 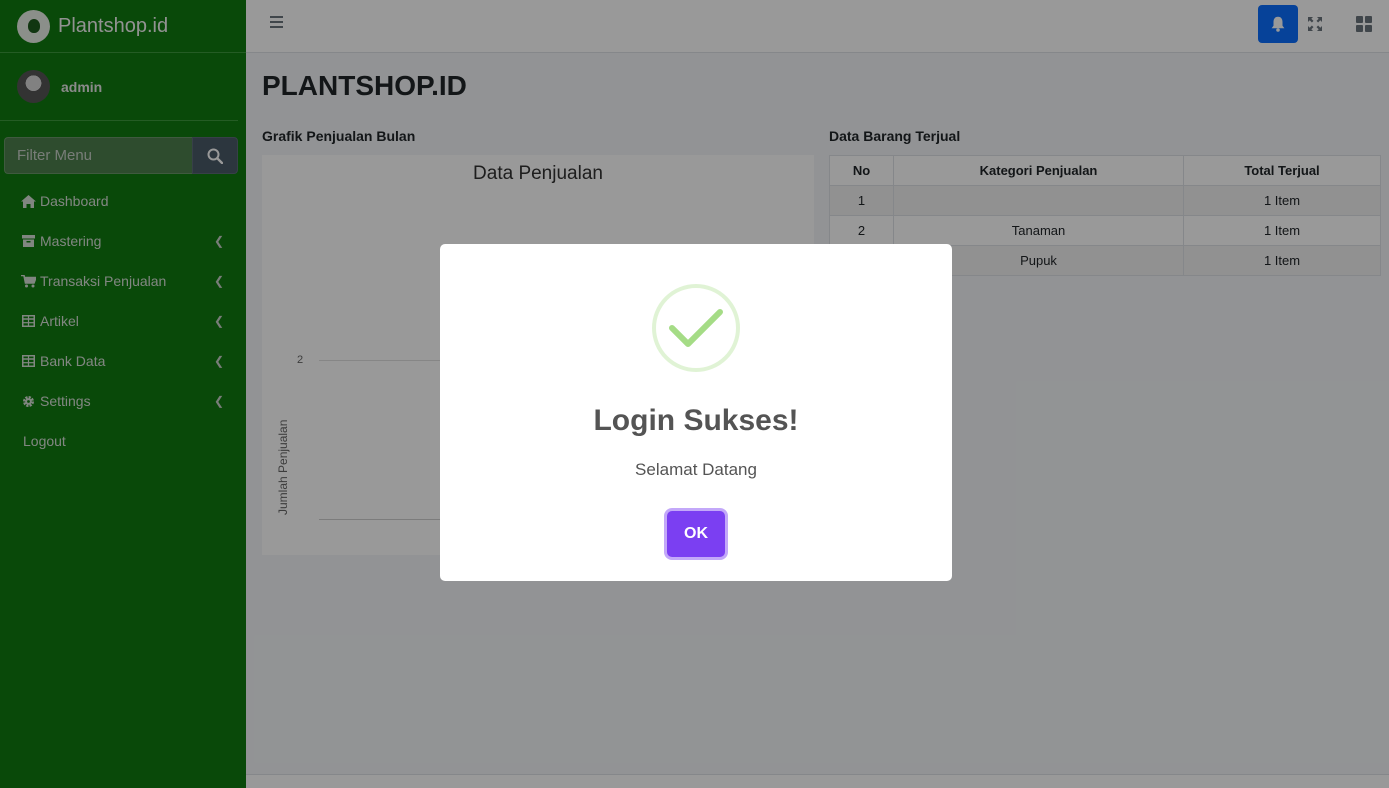 I want to click on ok-button: OK, so click(x=696, y=534).